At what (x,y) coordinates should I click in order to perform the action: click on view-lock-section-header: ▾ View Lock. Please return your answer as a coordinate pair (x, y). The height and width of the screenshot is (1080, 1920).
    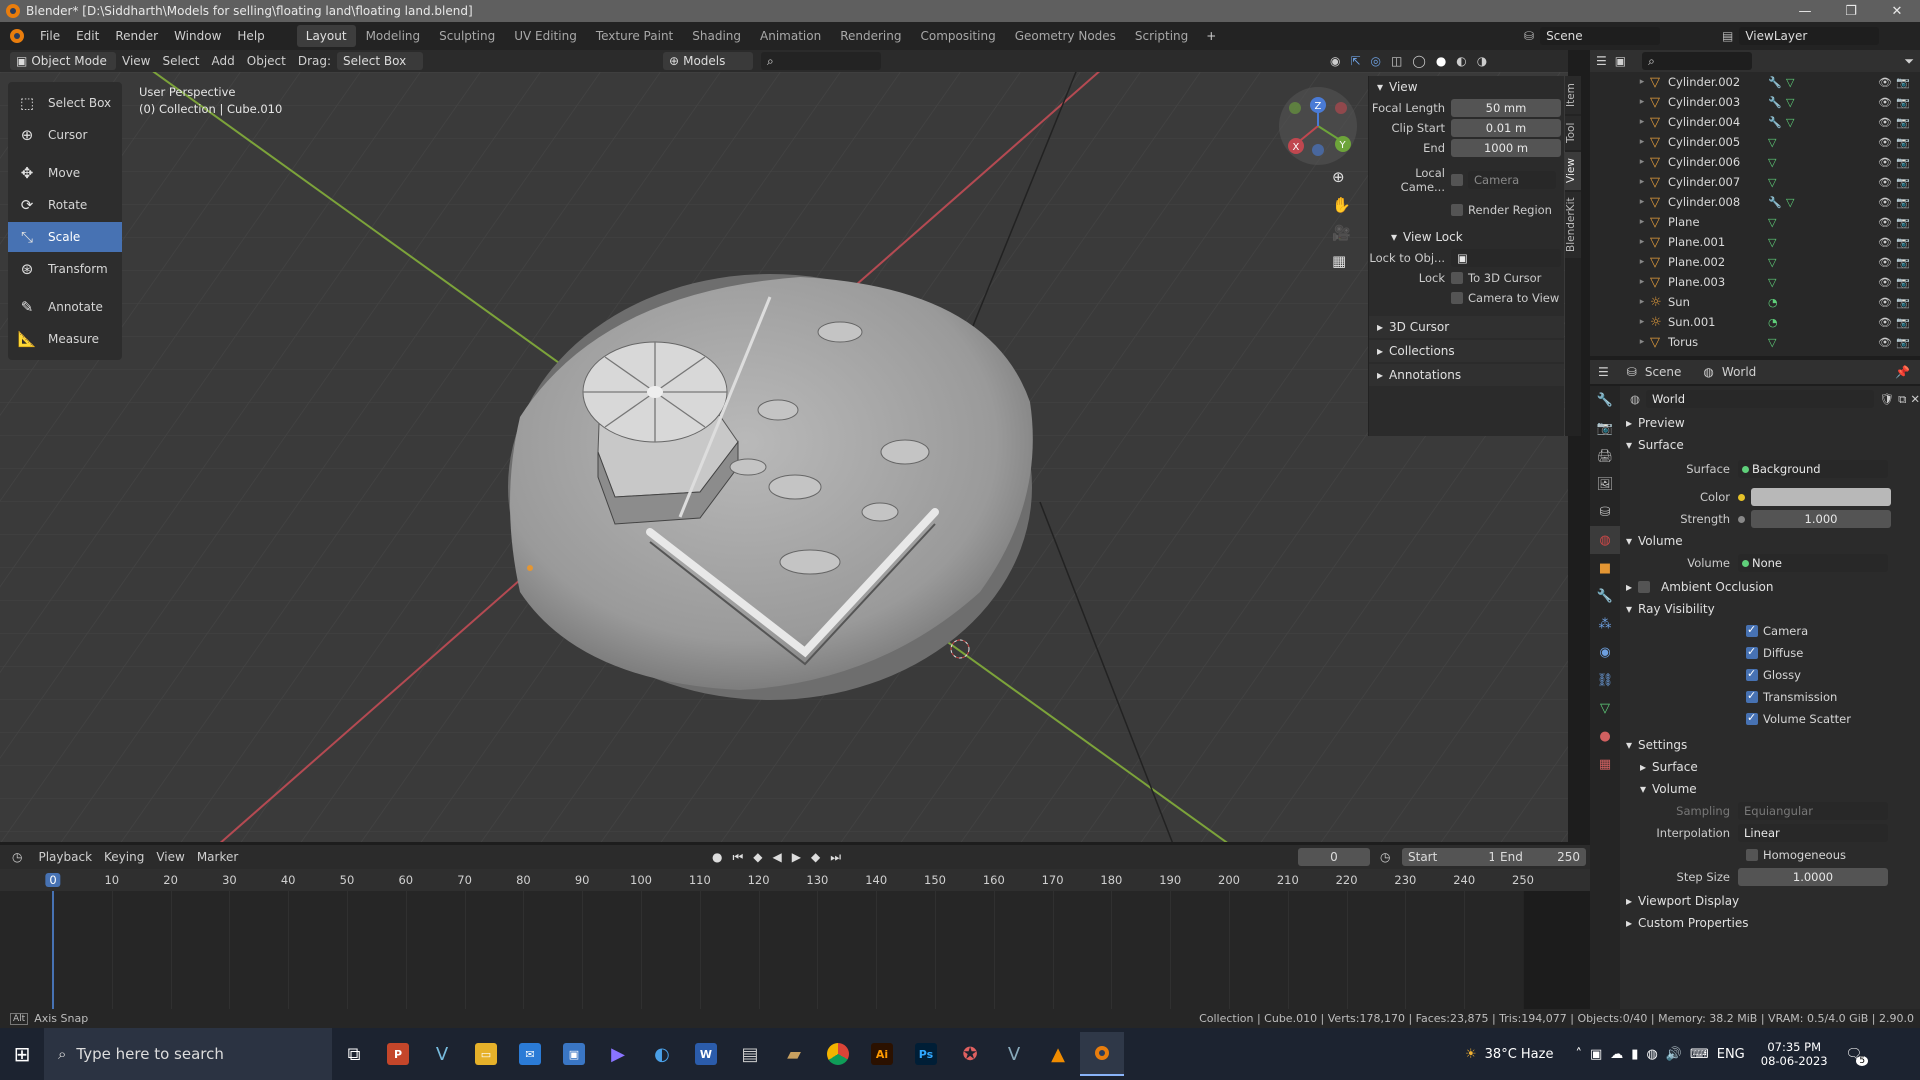
    Looking at the image, I should click on (1466, 237).